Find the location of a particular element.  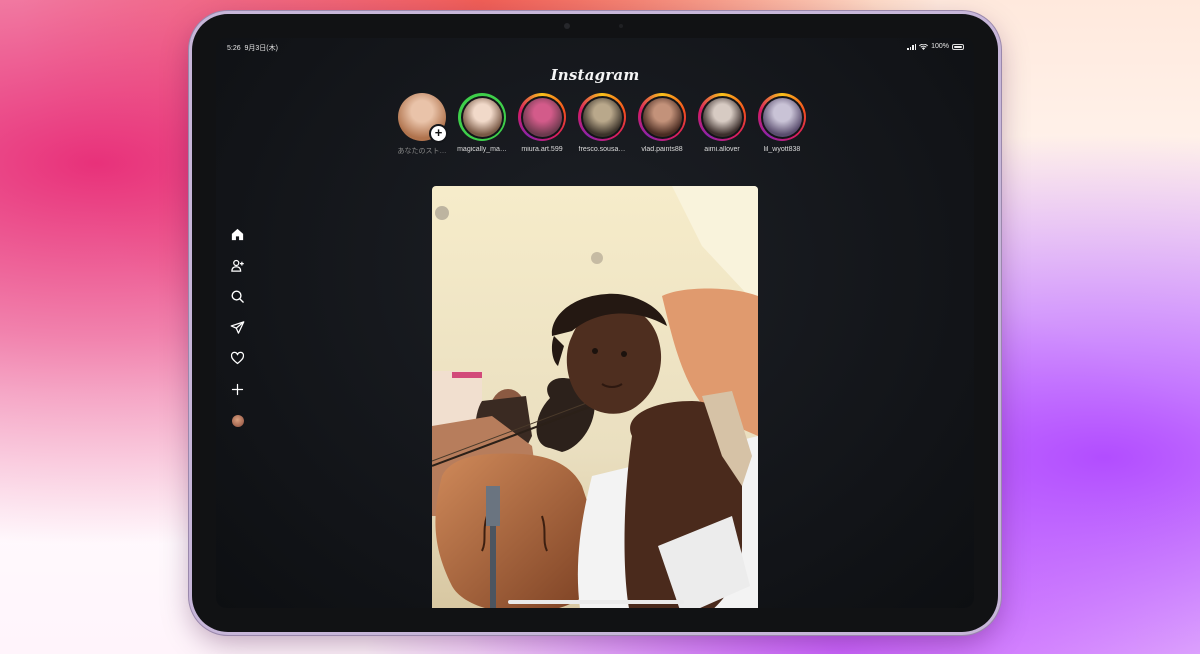

status-right: 100% is located at coordinates (935, 46).